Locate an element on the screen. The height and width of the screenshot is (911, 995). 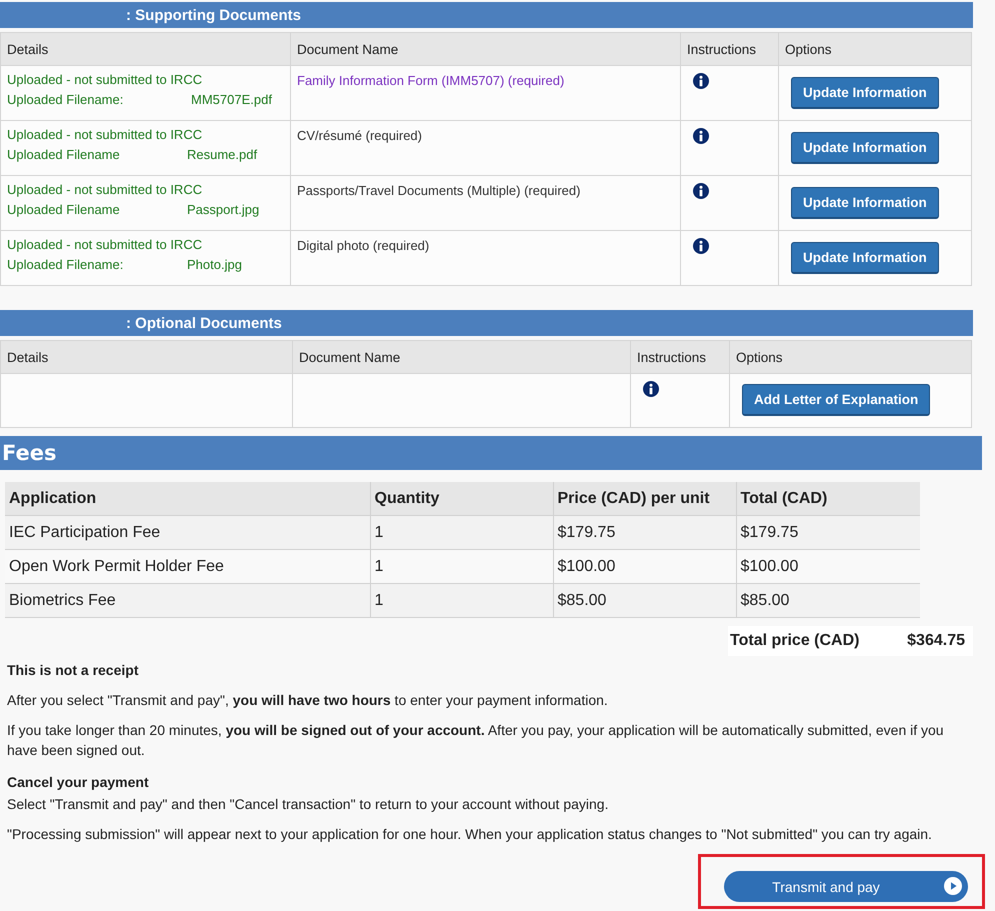
filename: Resume.pdf is located at coordinates (222, 155).